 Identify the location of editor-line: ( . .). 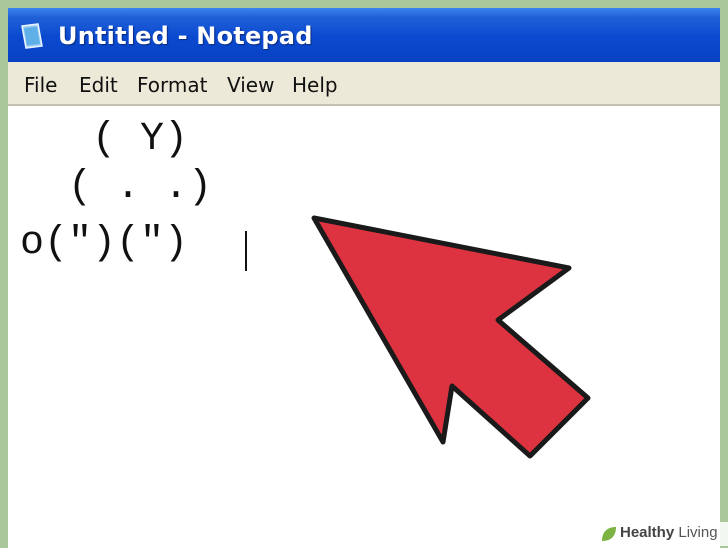
(116, 187).